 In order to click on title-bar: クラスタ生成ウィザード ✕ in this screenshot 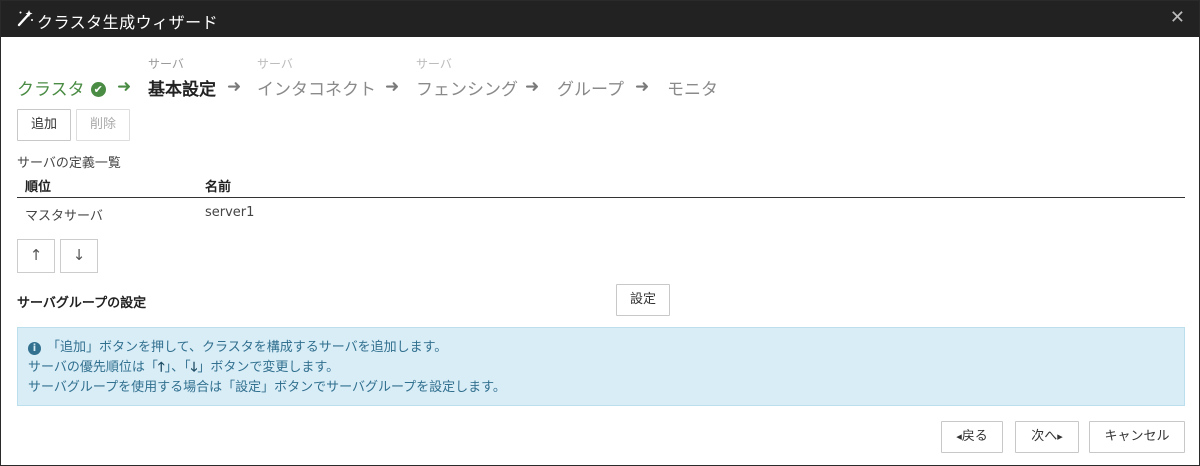, I will do `click(600, 19)`.